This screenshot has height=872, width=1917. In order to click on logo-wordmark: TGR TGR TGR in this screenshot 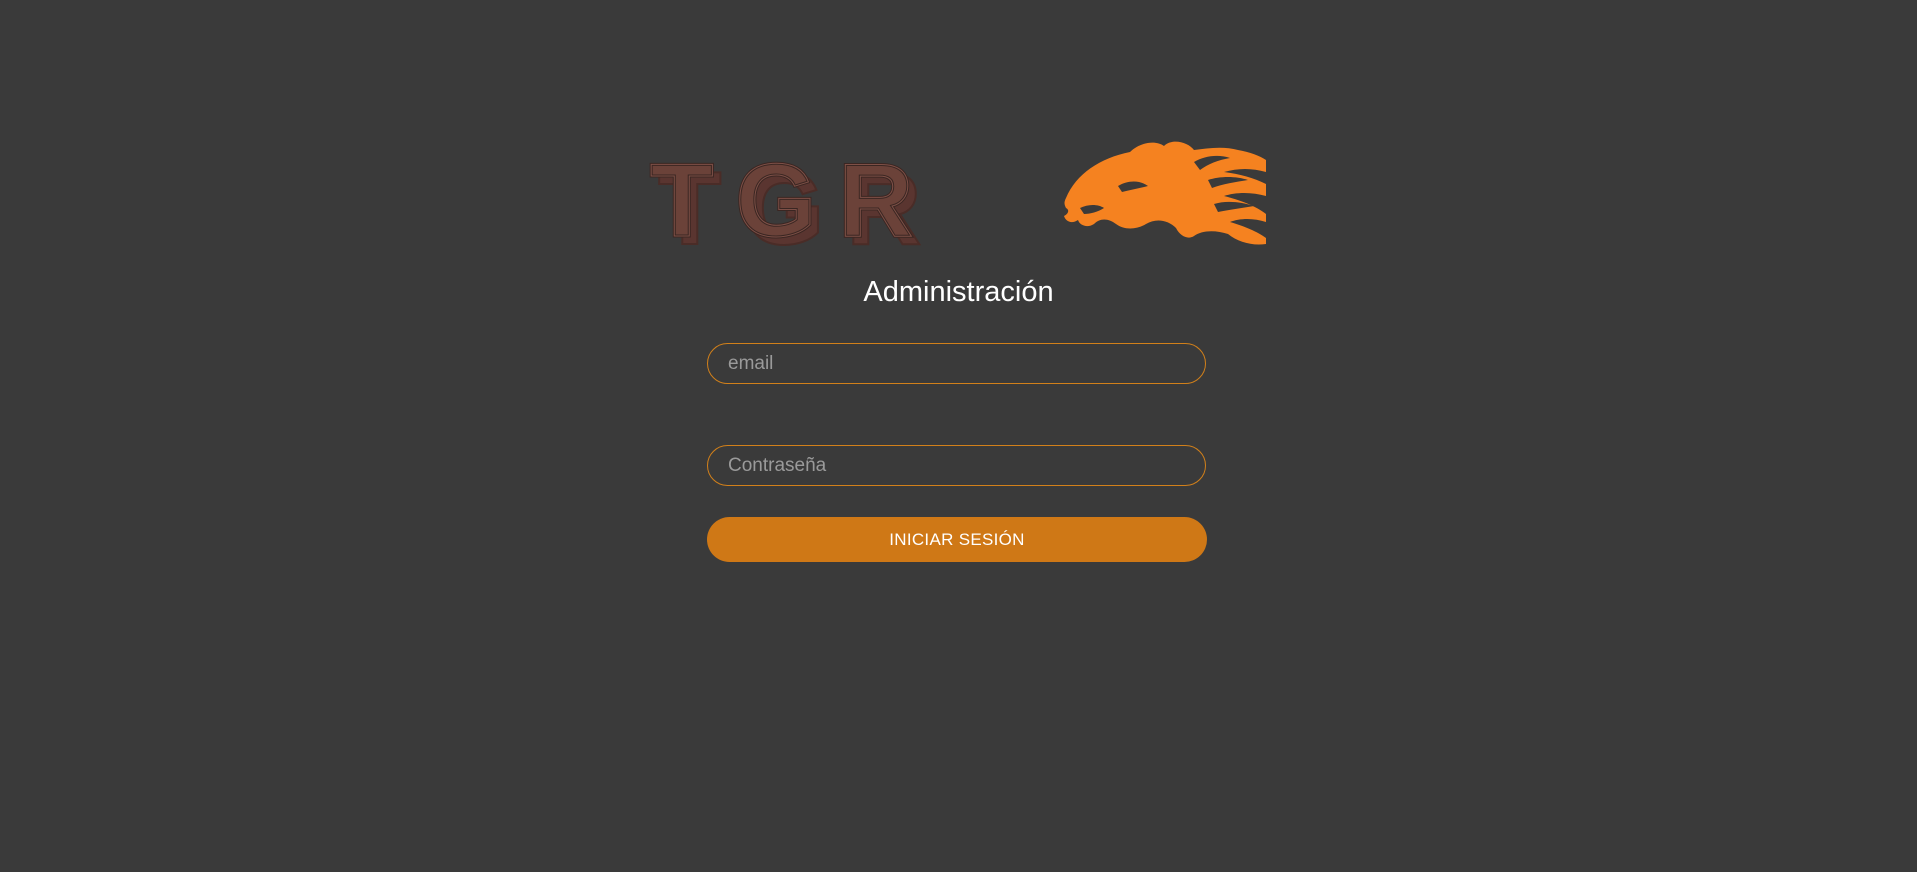, I will do `click(792, 198)`.